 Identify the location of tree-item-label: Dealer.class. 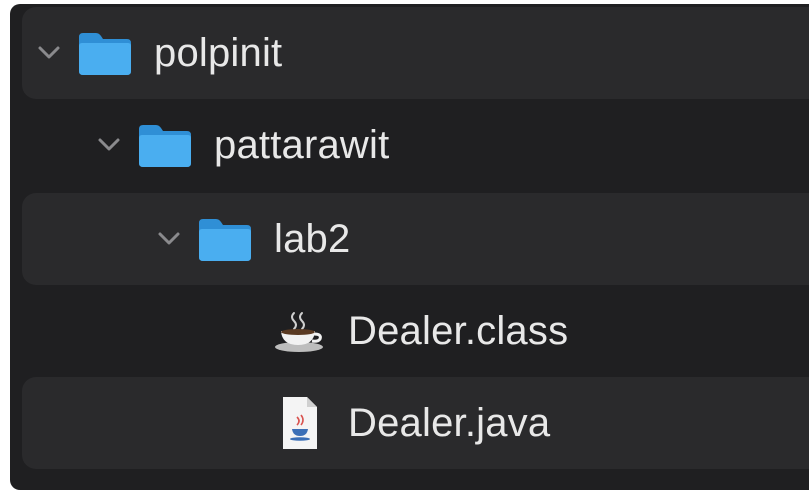
(458, 330).